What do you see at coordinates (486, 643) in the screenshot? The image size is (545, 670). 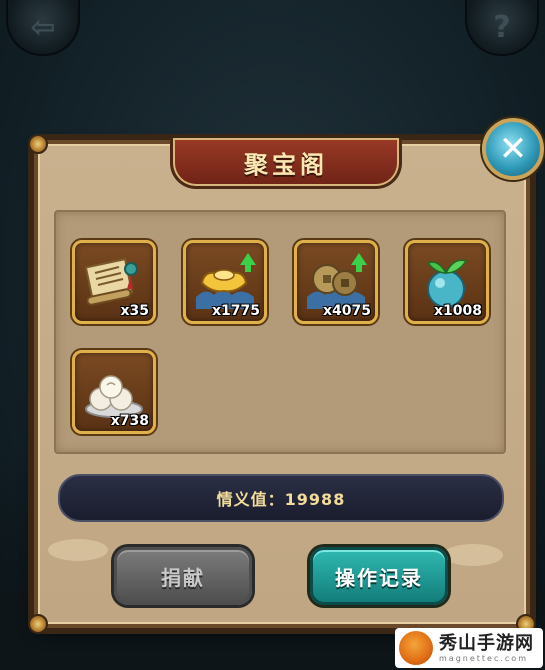 I see `watermark-main-text: 秀山手游网` at bounding box center [486, 643].